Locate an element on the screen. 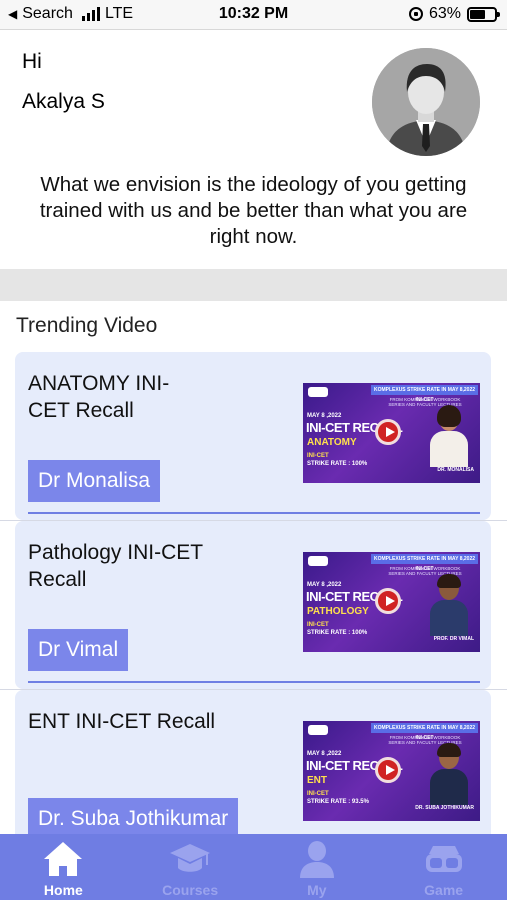 The height and width of the screenshot is (900, 507). tab-label: My is located at coordinates (317, 890).